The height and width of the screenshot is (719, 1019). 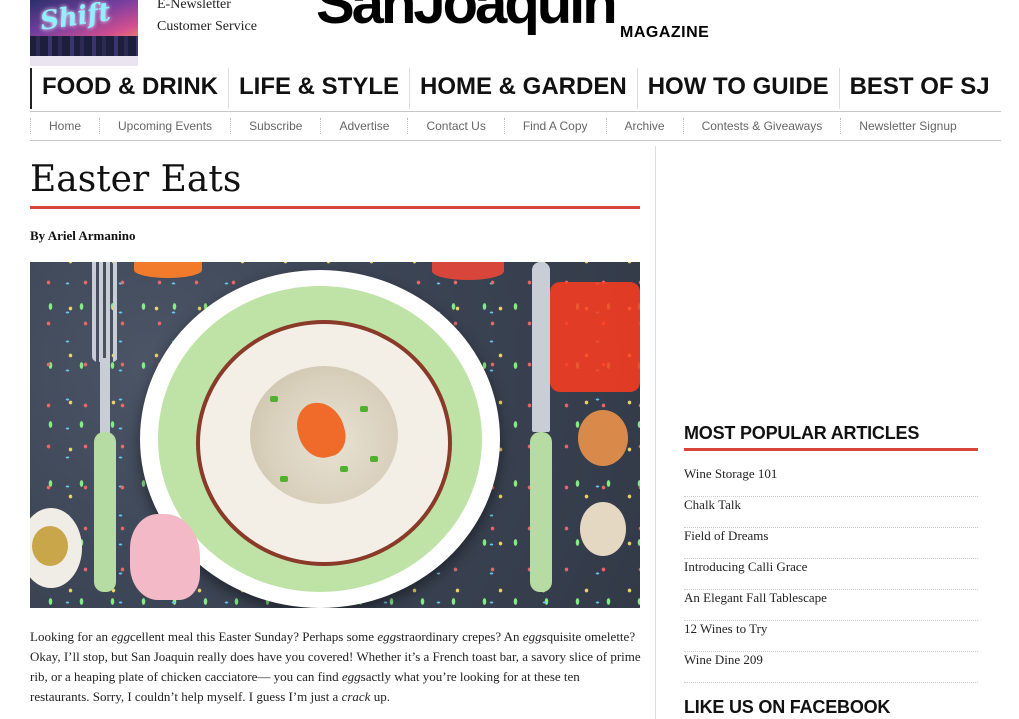 I want to click on popular-article-link: Field of Dreams, so click(x=831, y=543).